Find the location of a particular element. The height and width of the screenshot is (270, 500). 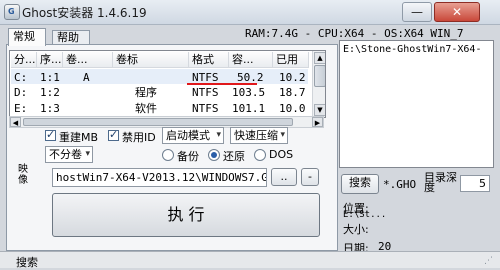

split-volume-select: 不分卷 ▾ is located at coordinates (69, 154).